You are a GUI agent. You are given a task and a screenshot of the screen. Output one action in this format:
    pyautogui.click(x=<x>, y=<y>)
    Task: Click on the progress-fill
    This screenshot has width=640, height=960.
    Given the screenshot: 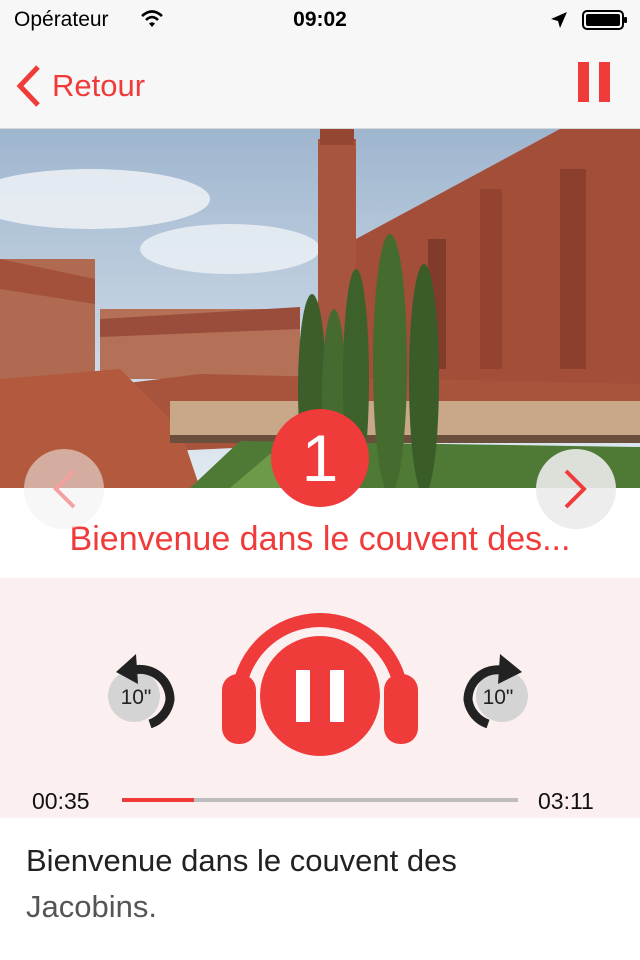 What is the action you would take?
    pyautogui.click(x=158, y=800)
    